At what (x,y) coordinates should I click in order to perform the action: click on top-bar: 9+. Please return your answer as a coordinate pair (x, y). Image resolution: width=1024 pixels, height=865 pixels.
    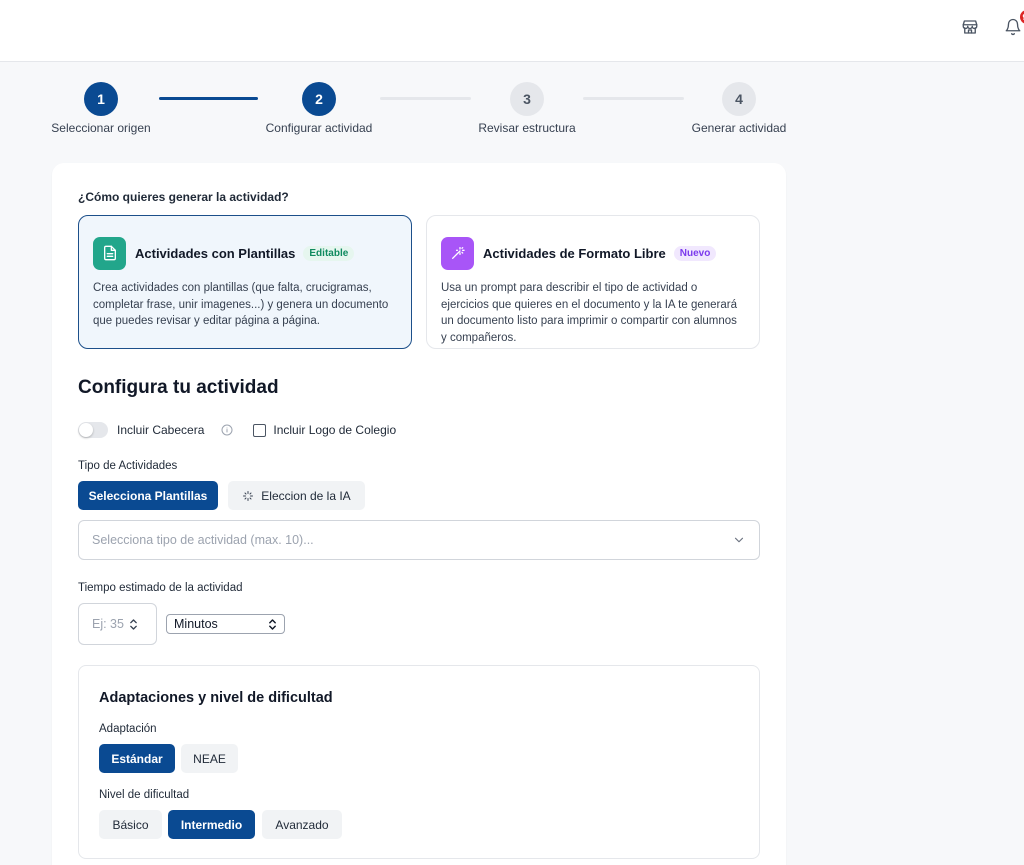
    Looking at the image, I should click on (512, 31).